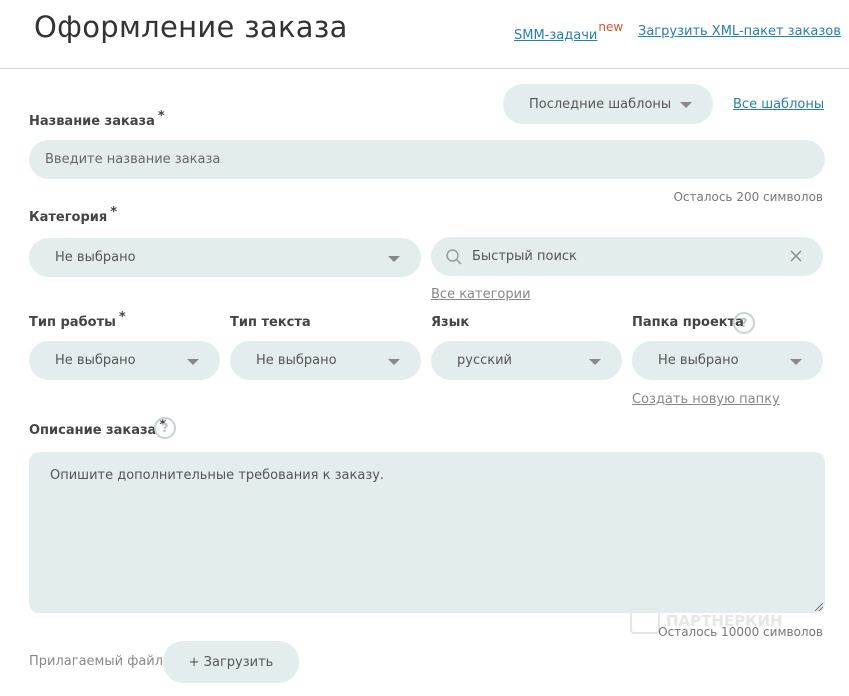 This screenshot has width=849, height=696. What do you see at coordinates (296, 360) in the screenshot?
I see `text-type-value: Не выбрано` at bounding box center [296, 360].